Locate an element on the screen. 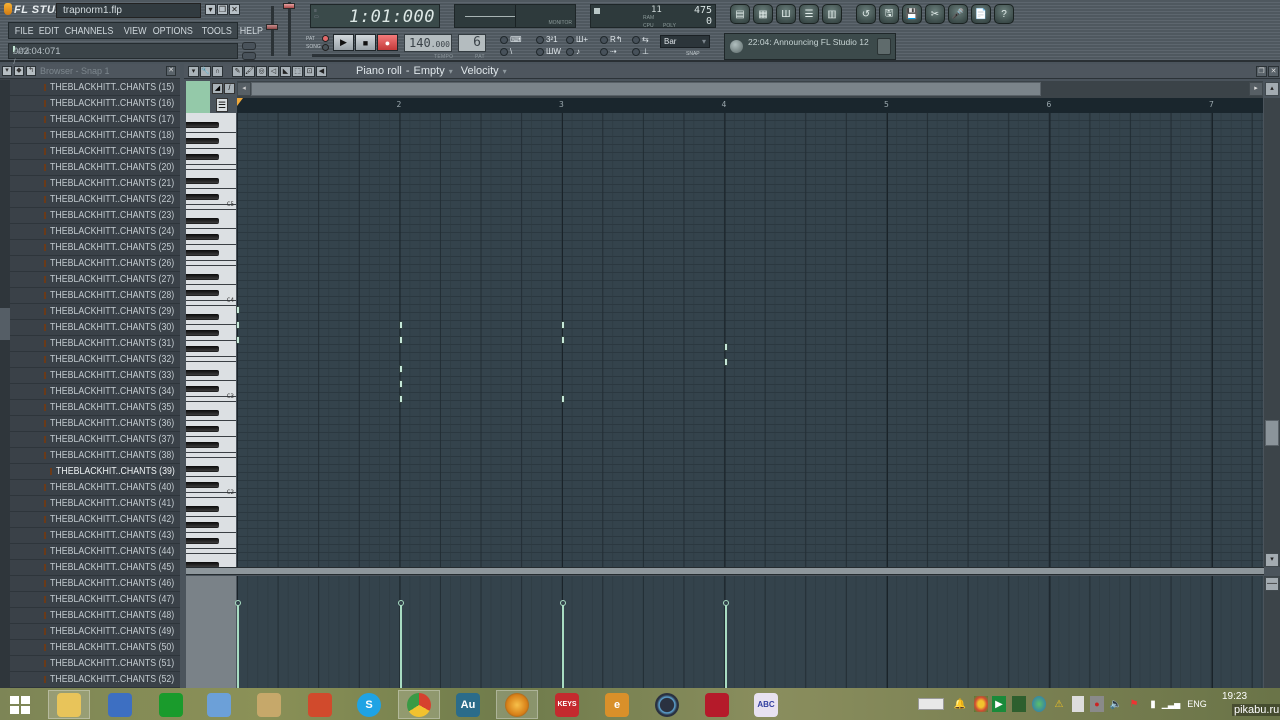 The height and width of the screenshot is (720, 1280). browser-item: THEBLACKHITT..CHANTS (41) is located at coordinates (95, 504).